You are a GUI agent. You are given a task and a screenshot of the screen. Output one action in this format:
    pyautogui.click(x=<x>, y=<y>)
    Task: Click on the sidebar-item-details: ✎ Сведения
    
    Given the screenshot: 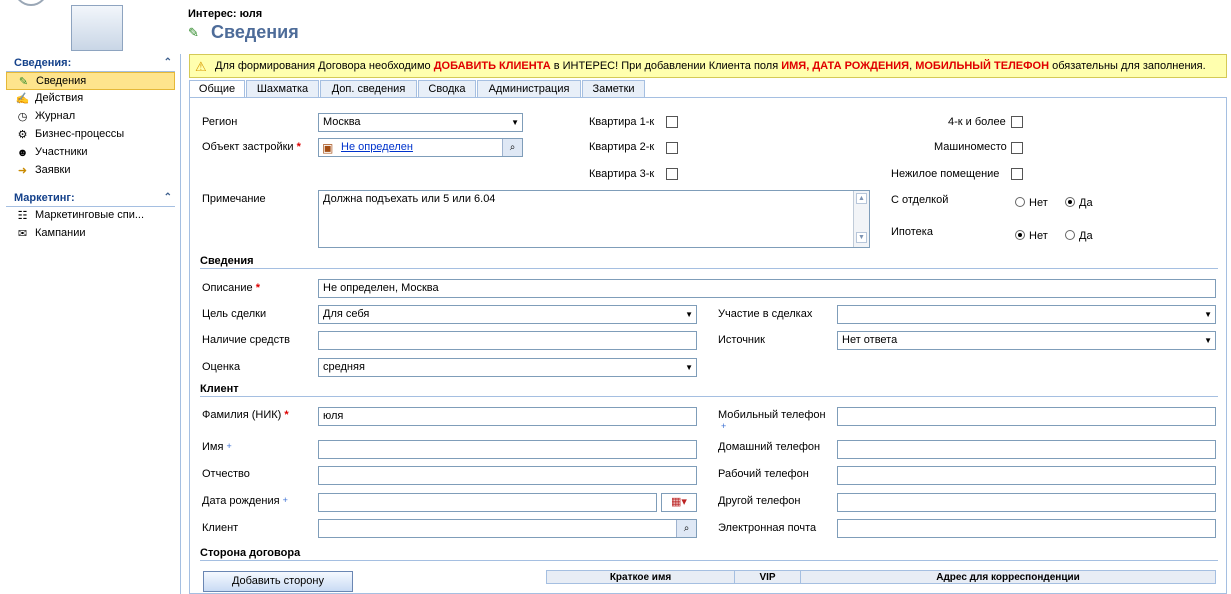 What is the action you would take?
    pyautogui.click(x=90, y=81)
    